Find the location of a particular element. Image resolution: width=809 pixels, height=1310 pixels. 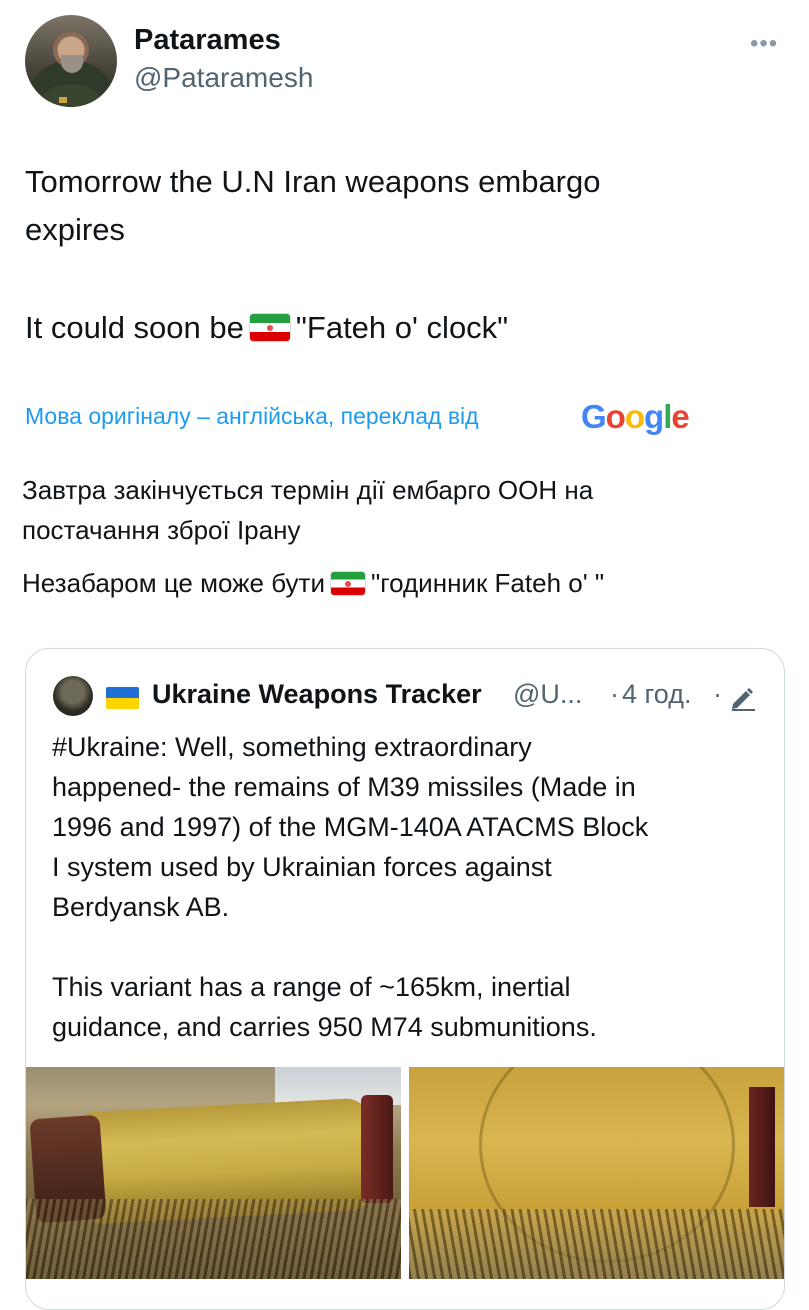

missile-remains-photo is located at coordinates (213, 1173).